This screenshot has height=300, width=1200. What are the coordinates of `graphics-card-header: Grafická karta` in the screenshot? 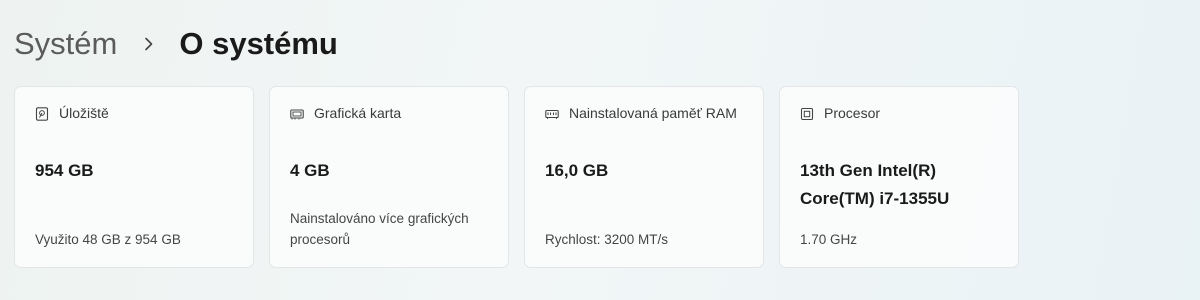 It's located at (391, 115).